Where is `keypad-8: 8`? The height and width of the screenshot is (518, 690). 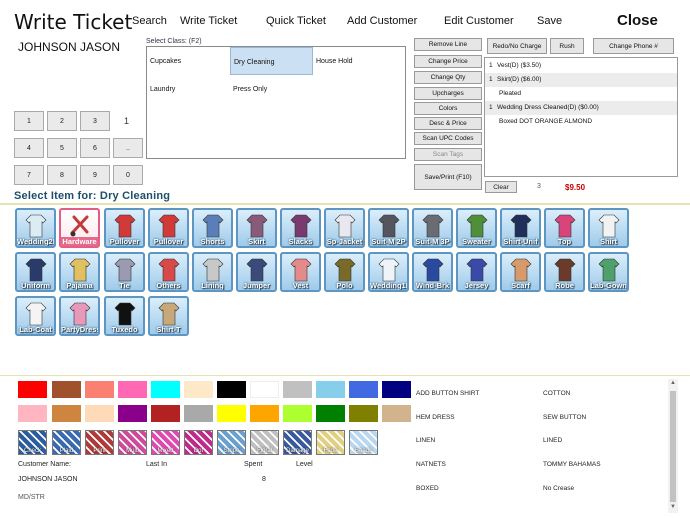
keypad-8: 8 is located at coordinates (62, 175).